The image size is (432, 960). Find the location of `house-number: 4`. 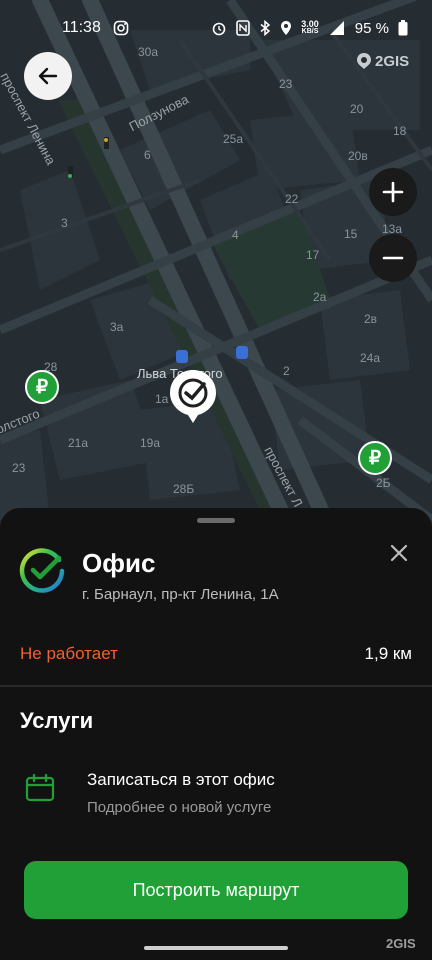

house-number: 4 is located at coordinates (235, 235).